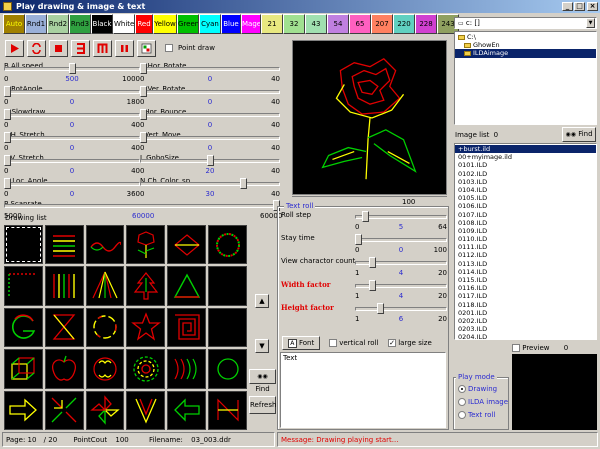 The image size is (600, 449). What do you see at coordinates (294, 24) in the screenshot?
I see `color-button-32: 32` at bounding box center [294, 24].